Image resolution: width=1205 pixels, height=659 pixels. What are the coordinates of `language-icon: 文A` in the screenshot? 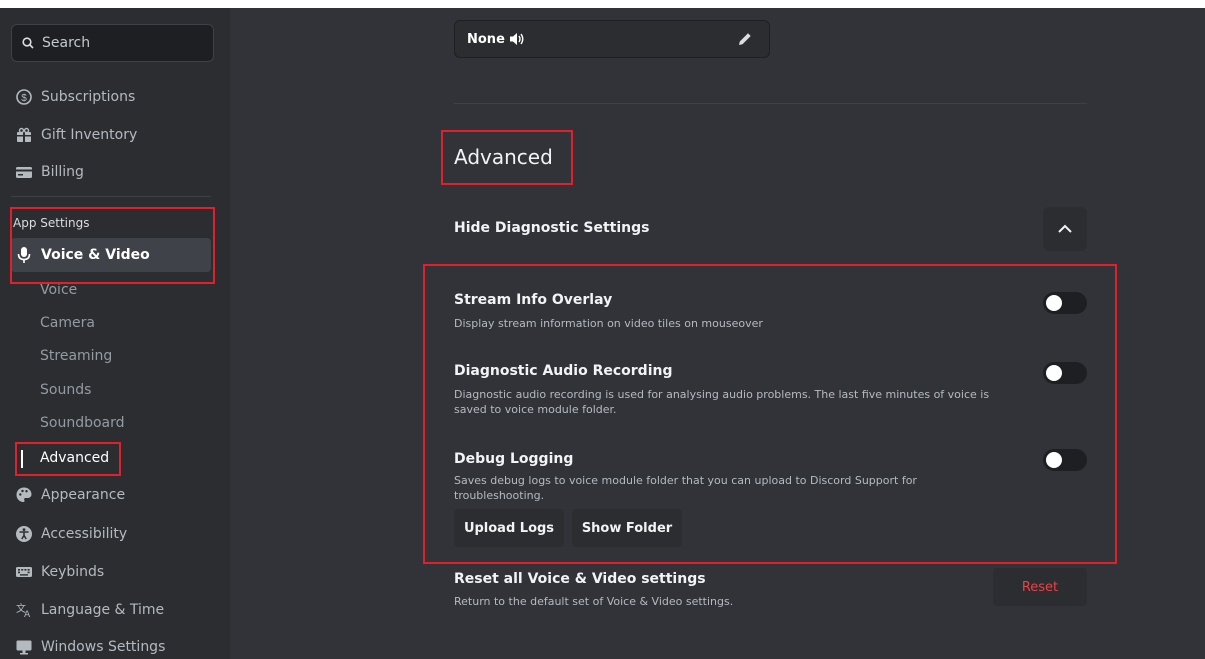 It's located at (24, 610).